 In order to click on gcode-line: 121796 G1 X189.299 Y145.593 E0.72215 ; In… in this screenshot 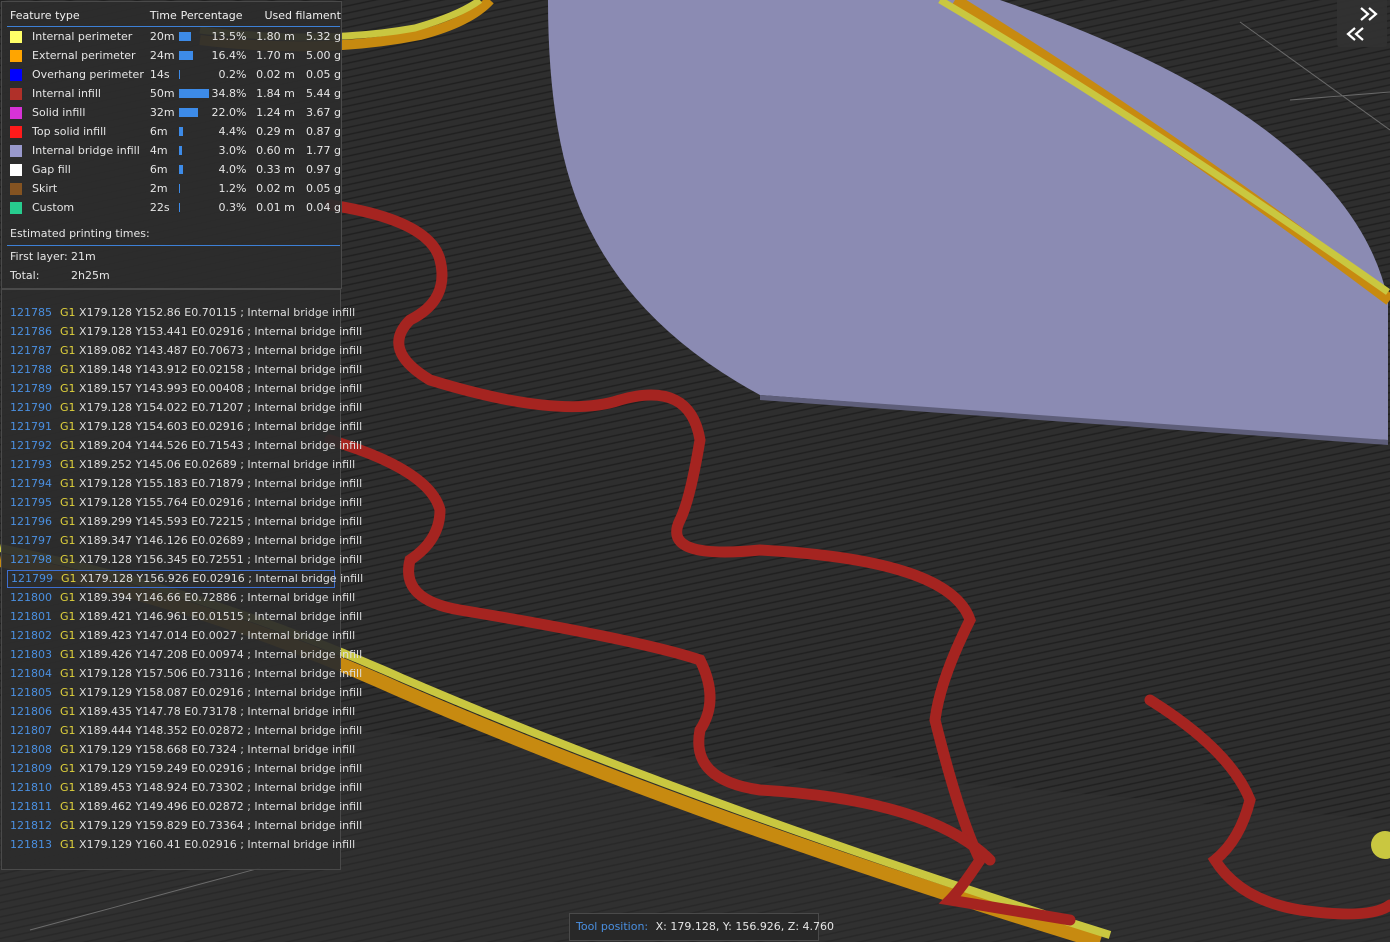, I will do `click(184, 522)`.